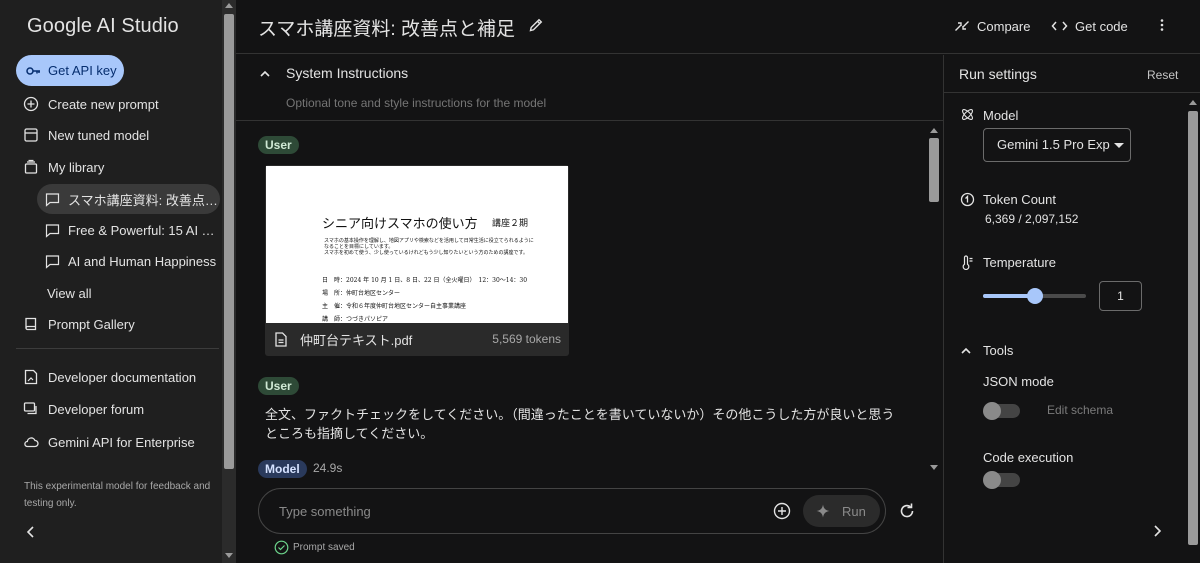 The width and height of the screenshot is (1200, 563). I want to click on temperature-label: Temperature, so click(1019, 262).